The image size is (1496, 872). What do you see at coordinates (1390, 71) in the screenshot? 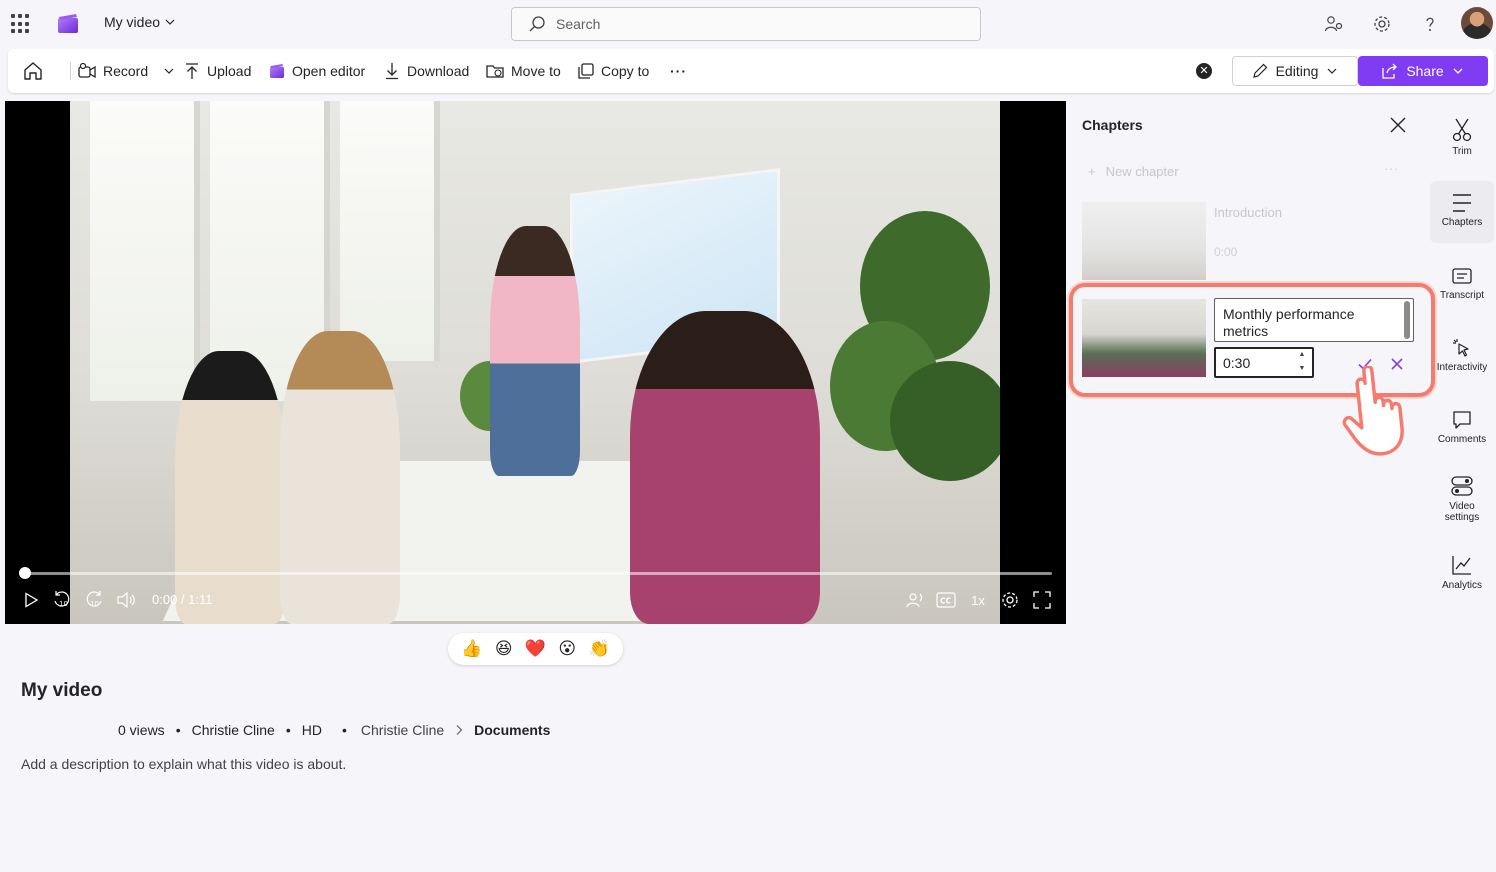
I see `share-icon` at bounding box center [1390, 71].